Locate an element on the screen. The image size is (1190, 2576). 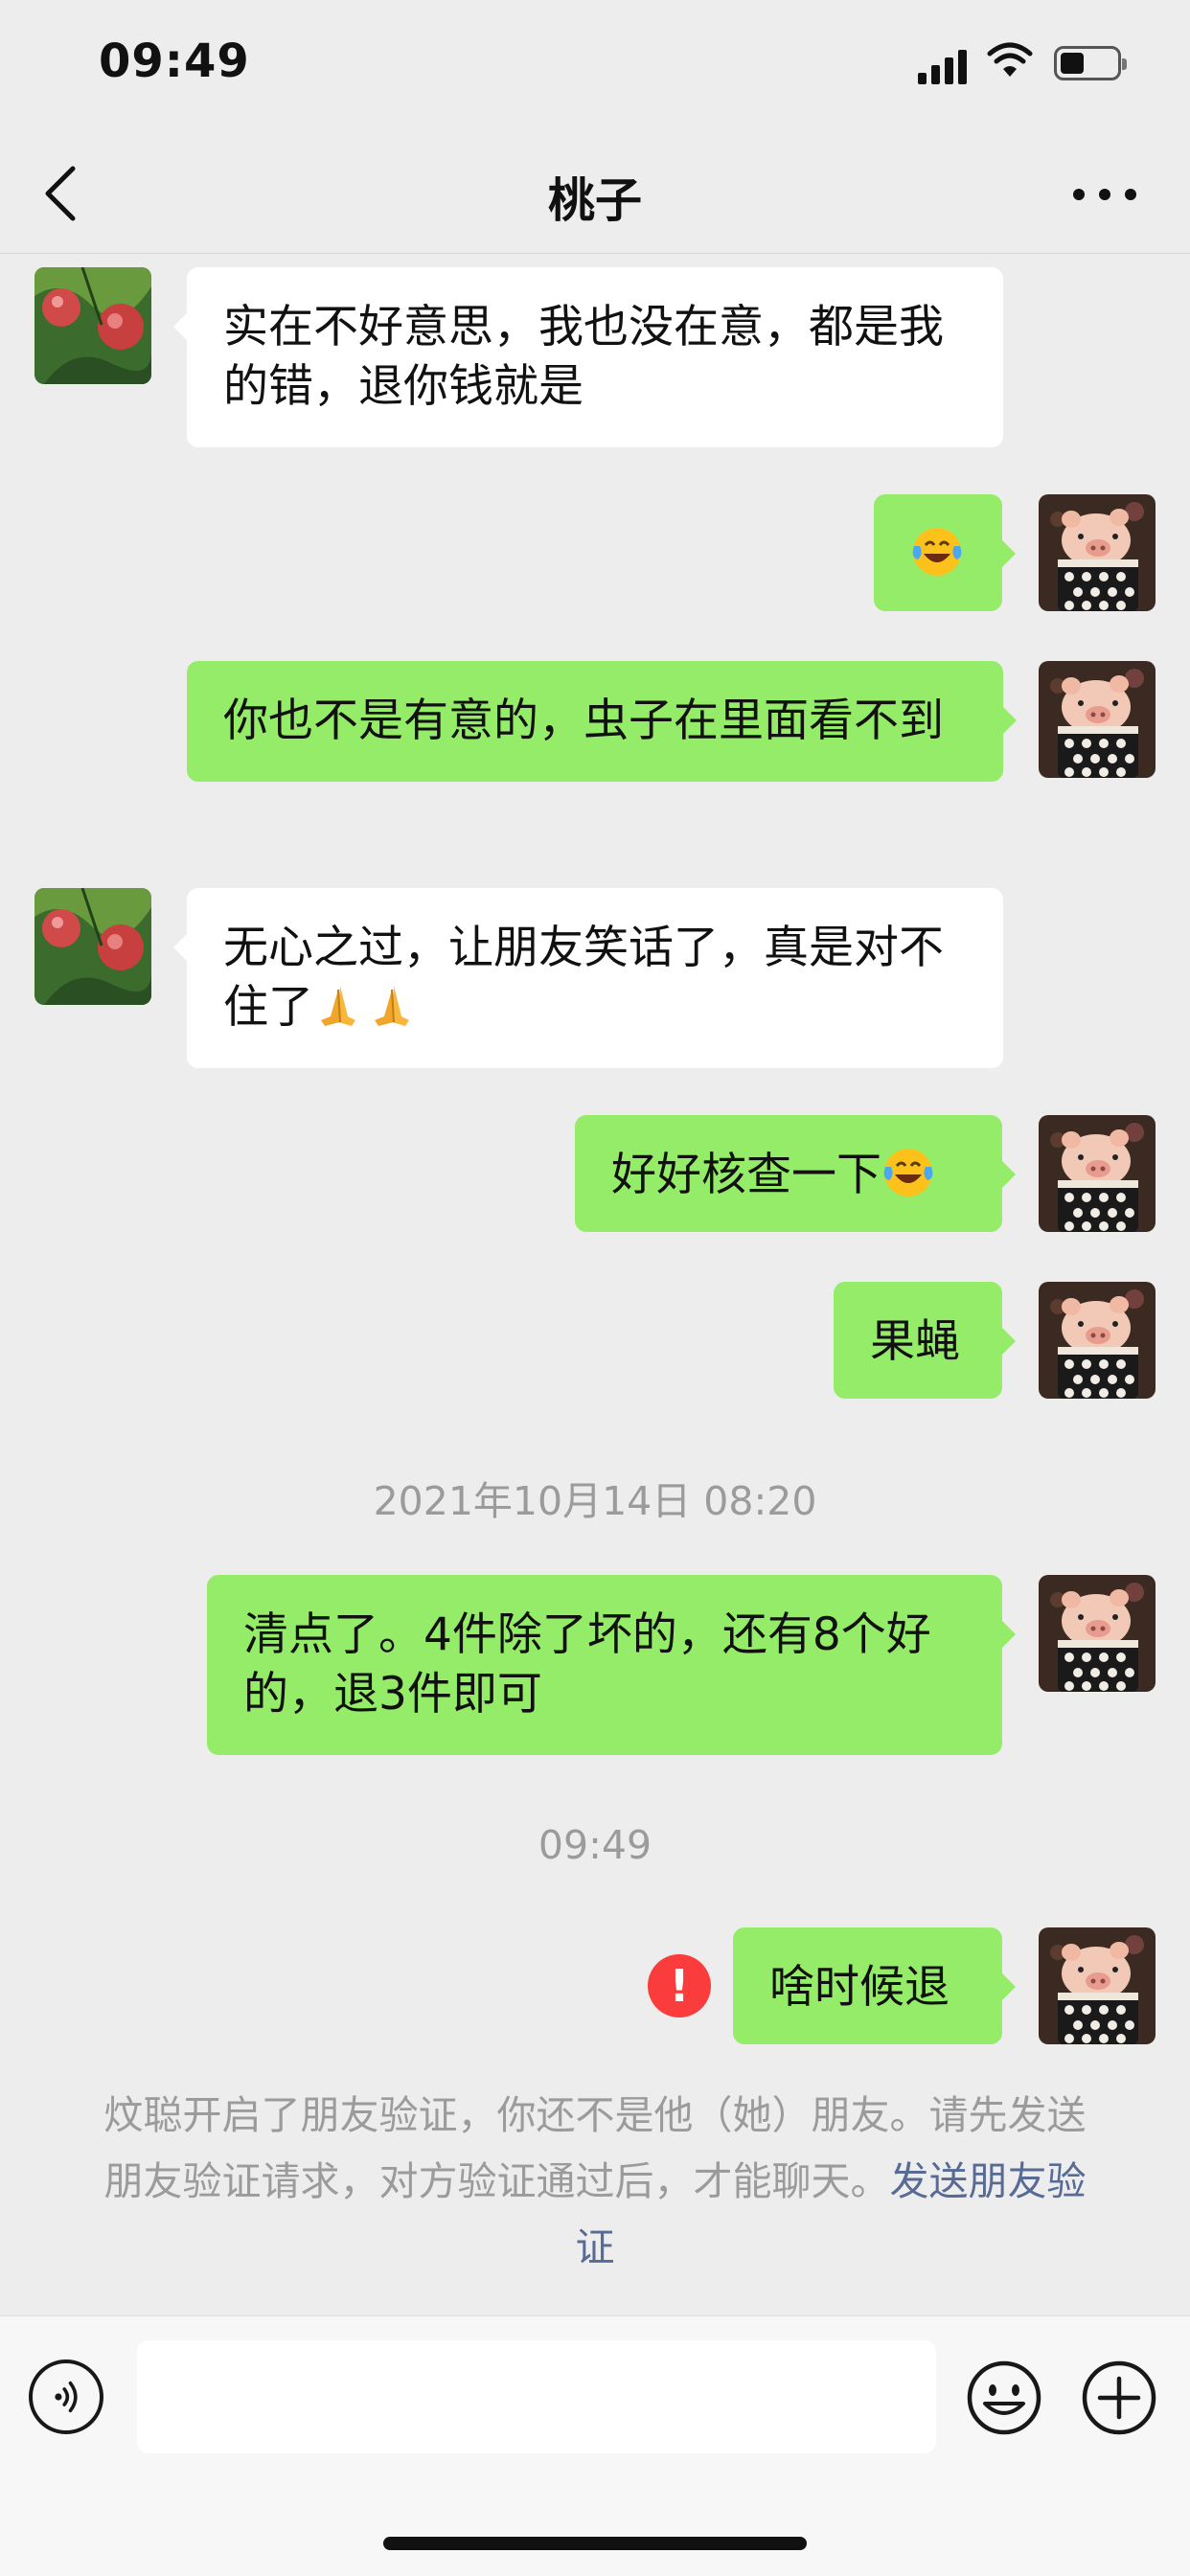
message-bubble-outgoing: 你也不是有意的，虫子在里面看不到 is located at coordinates (602, 722).